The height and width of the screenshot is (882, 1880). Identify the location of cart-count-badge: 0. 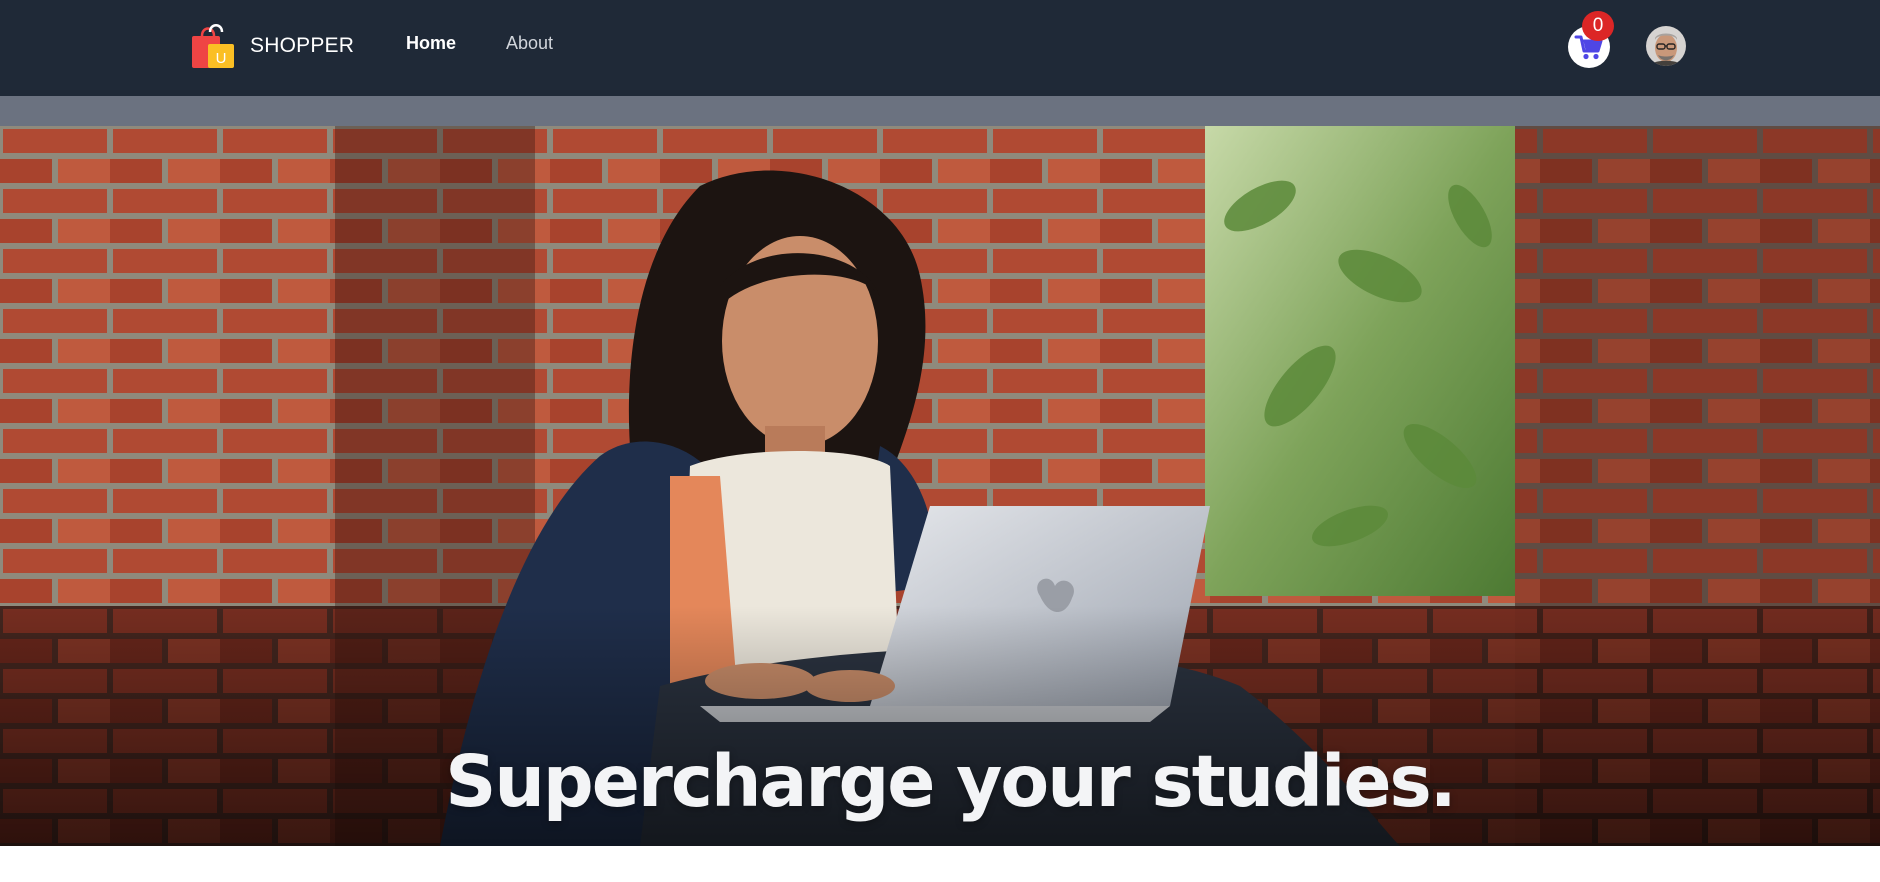
(1598, 26).